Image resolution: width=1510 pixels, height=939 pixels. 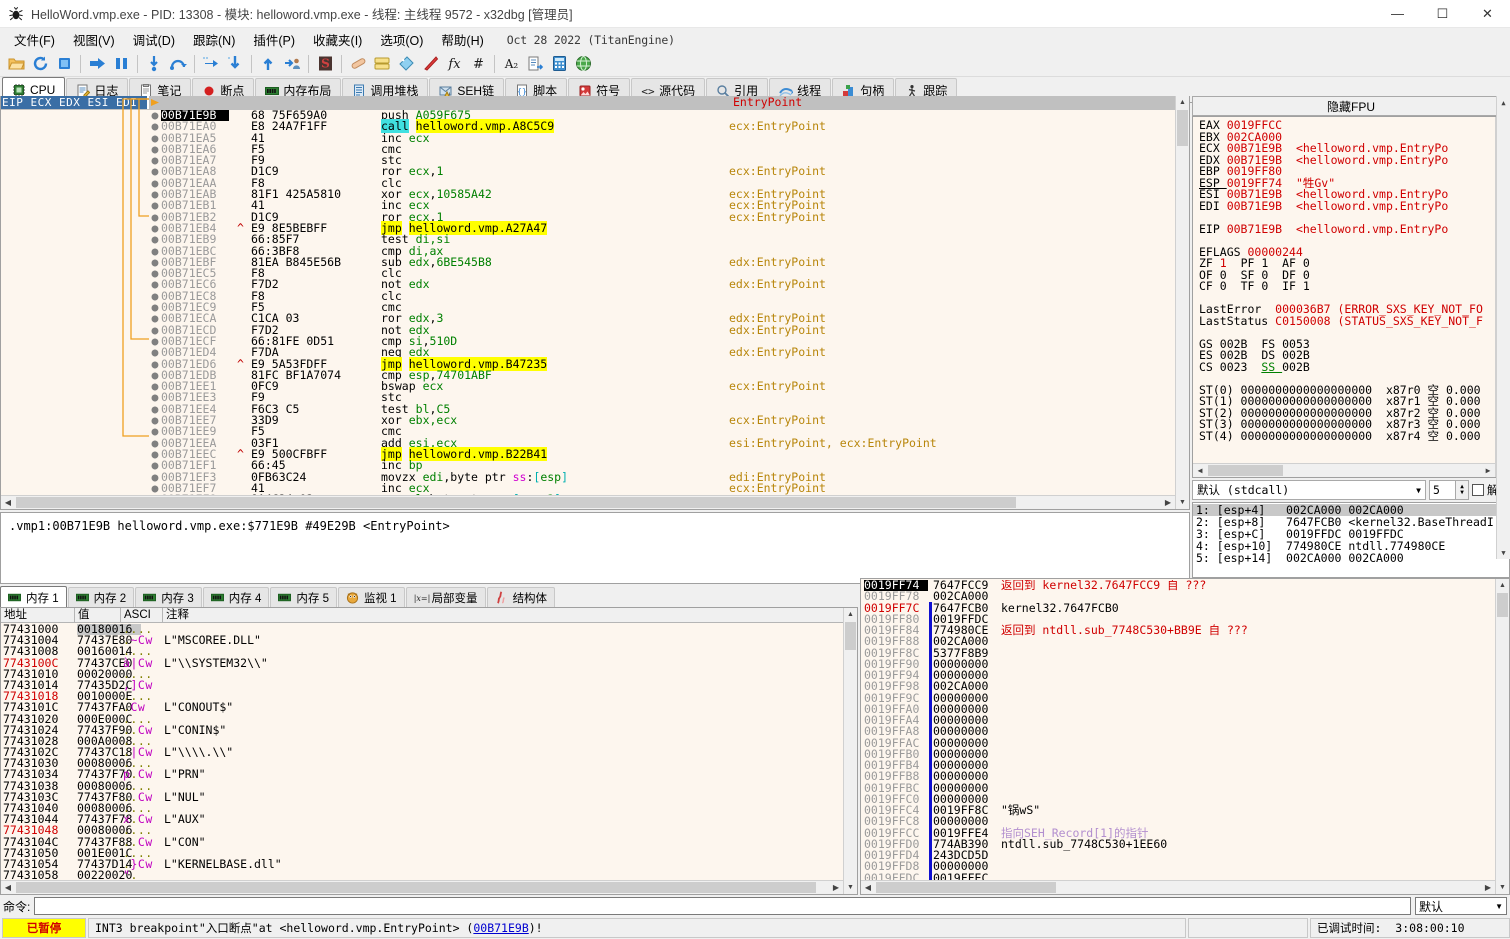 I want to click on status-message-address-link: 00B71E9B, so click(x=500, y=928).